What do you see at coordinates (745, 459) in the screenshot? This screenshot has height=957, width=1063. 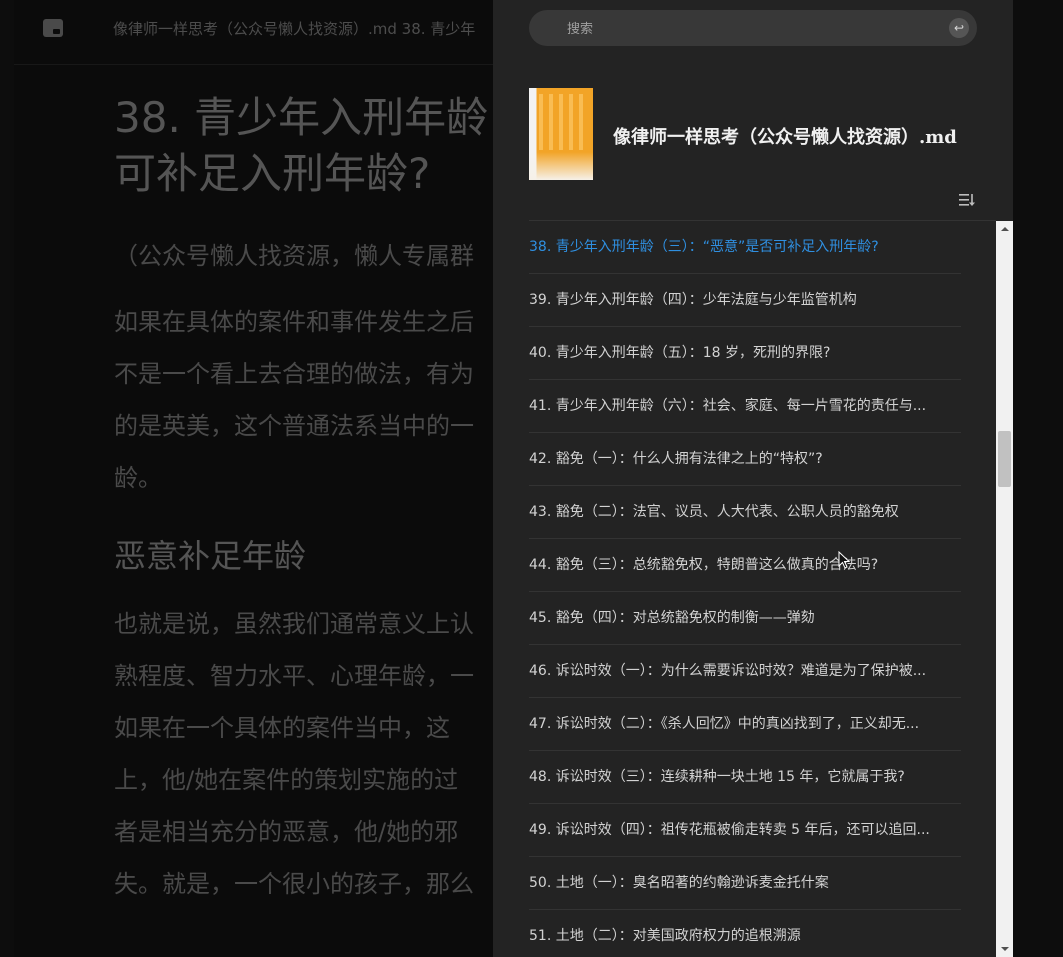 I see `toc-item: 42. 豁免（一）：什么人拥有法律之上的“特权”?` at bounding box center [745, 459].